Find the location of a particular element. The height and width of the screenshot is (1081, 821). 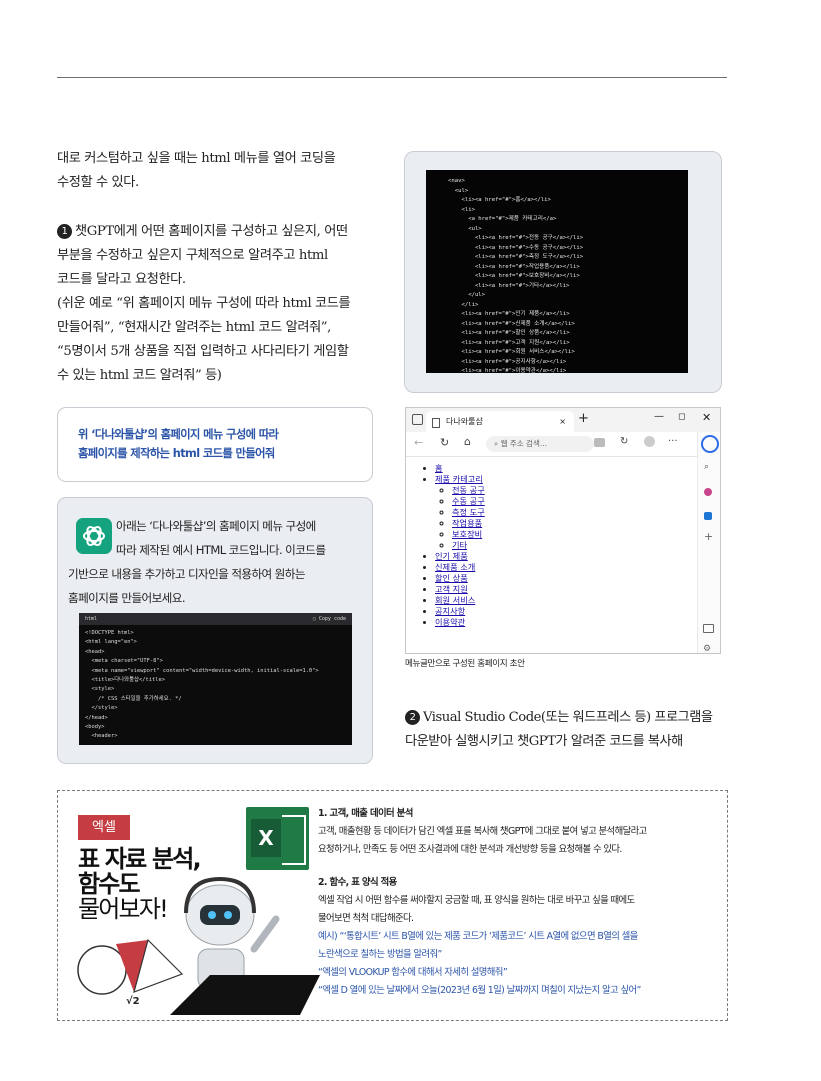

prompt-line: 위 ‘다나와툴샵’의 홈페이지 메뉴 구성에 따라 is located at coordinates (178, 434).